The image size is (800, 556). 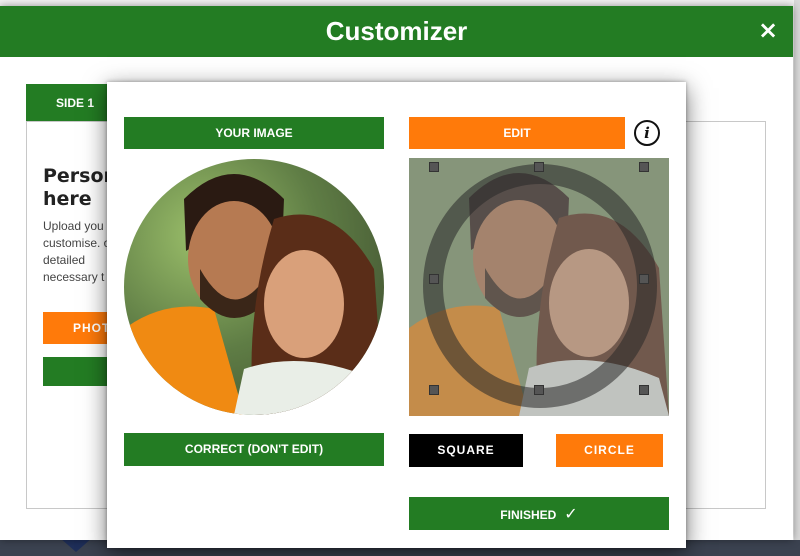 I want to click on your-image-button: YOUR IMAGE, so click(x=254, y=133).